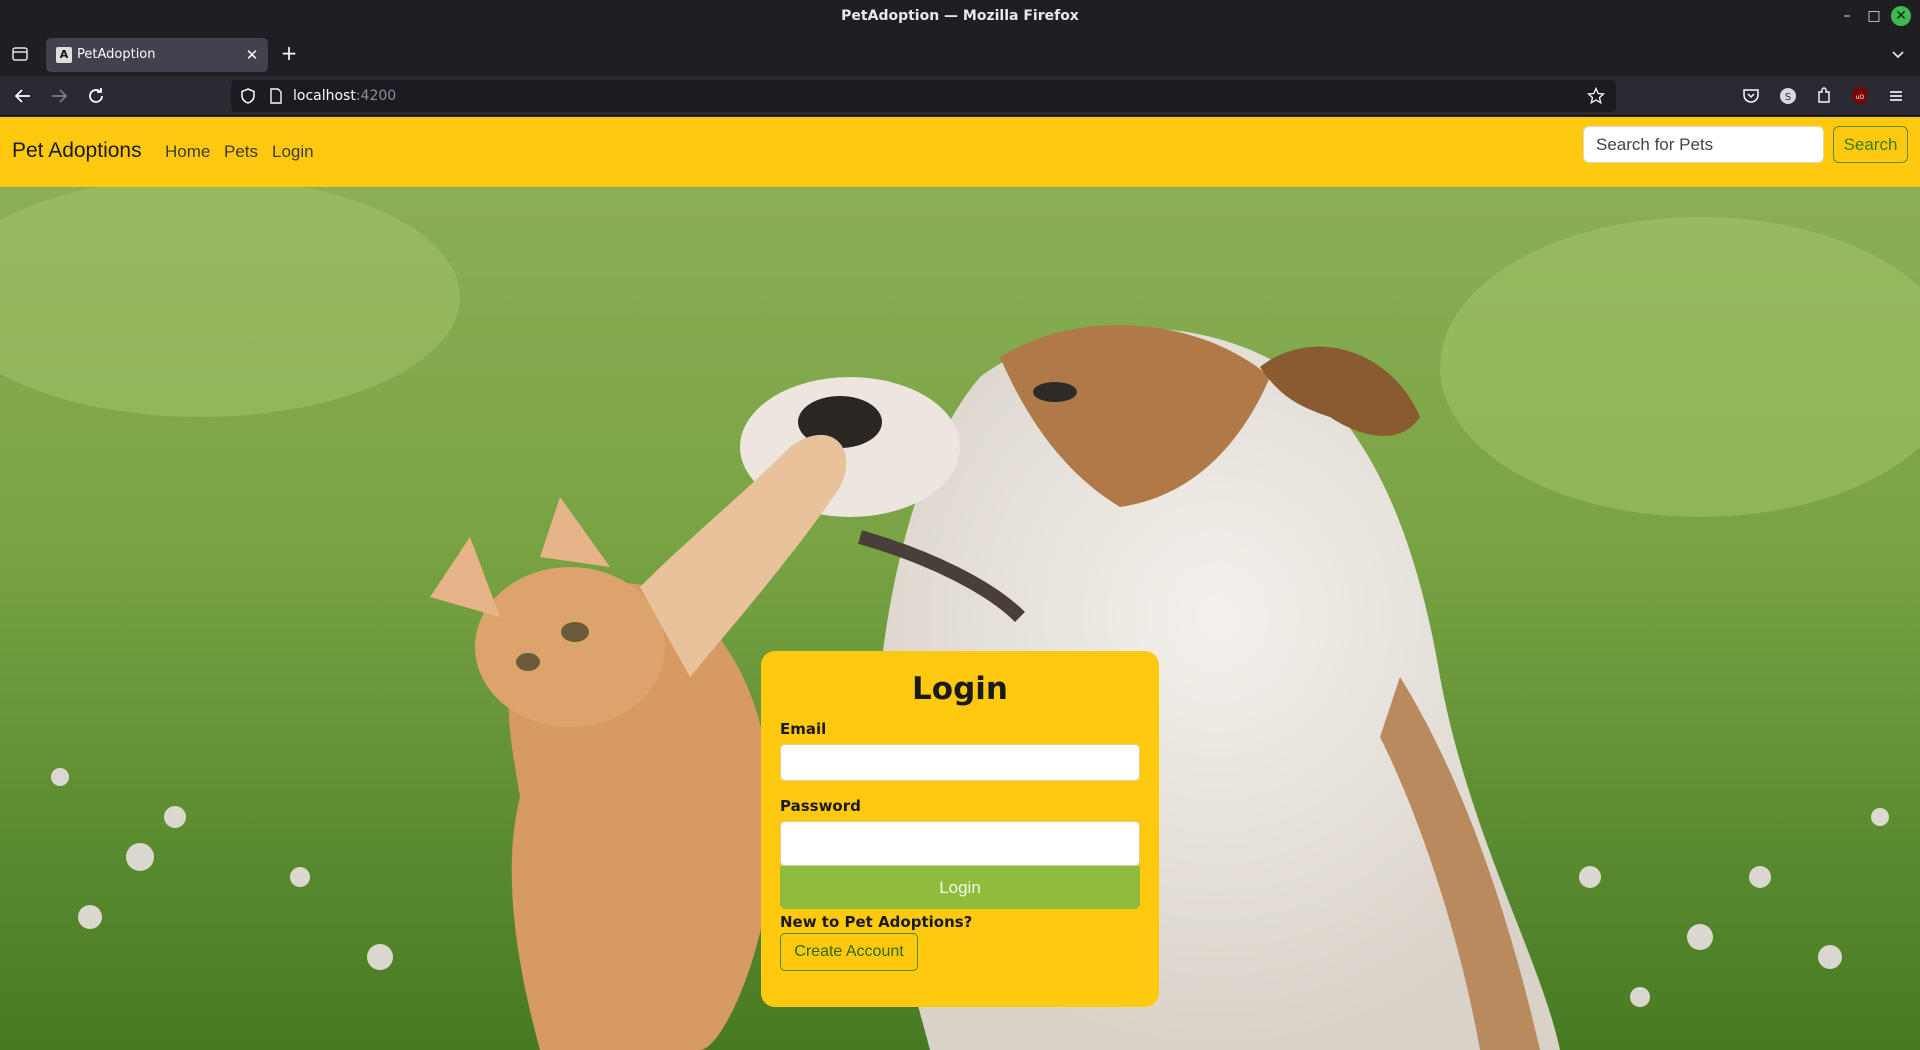 Image resolution: width=1920 pixels, height=1050 pixels. What do you see at coordinates (1703, 144) in the screenshot?
I see `search-input` at bounding box center [1703, 144].